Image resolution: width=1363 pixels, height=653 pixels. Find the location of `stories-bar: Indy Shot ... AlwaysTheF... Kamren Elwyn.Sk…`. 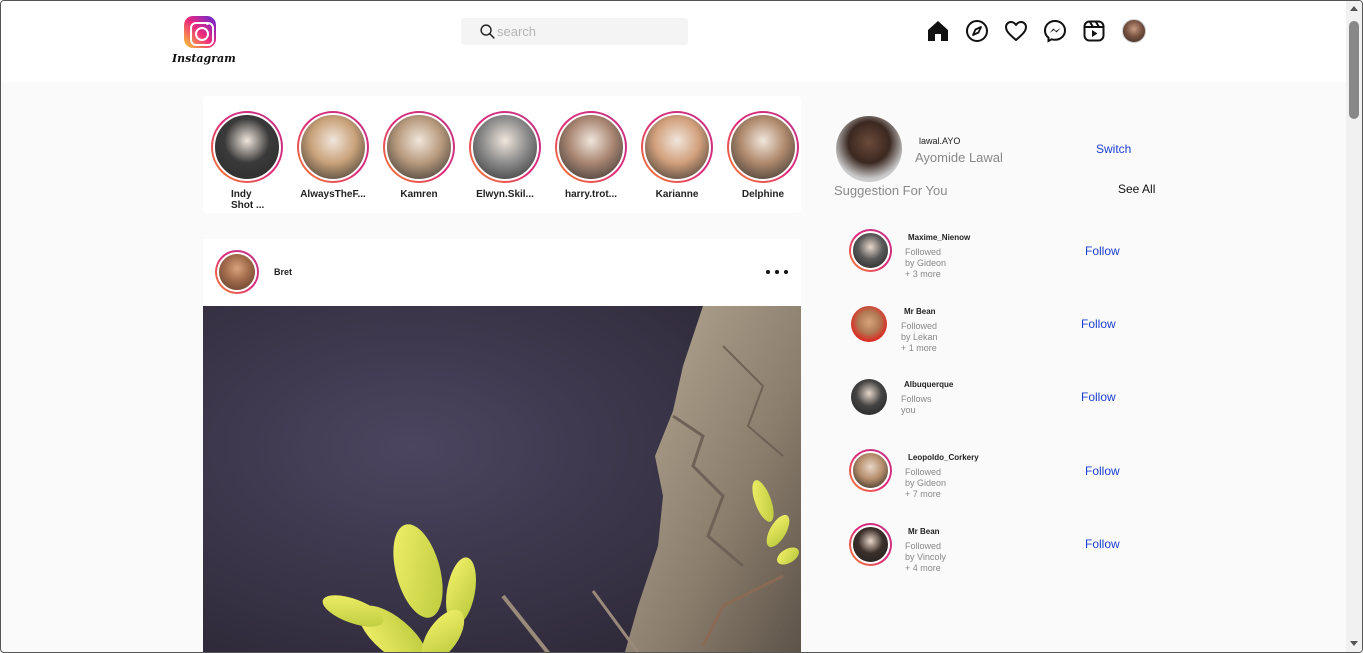

stories-bar: Indy Shot ... AlwaysTheF... Kamren Elwyn.Sk… is located at coordinates (502, 154).